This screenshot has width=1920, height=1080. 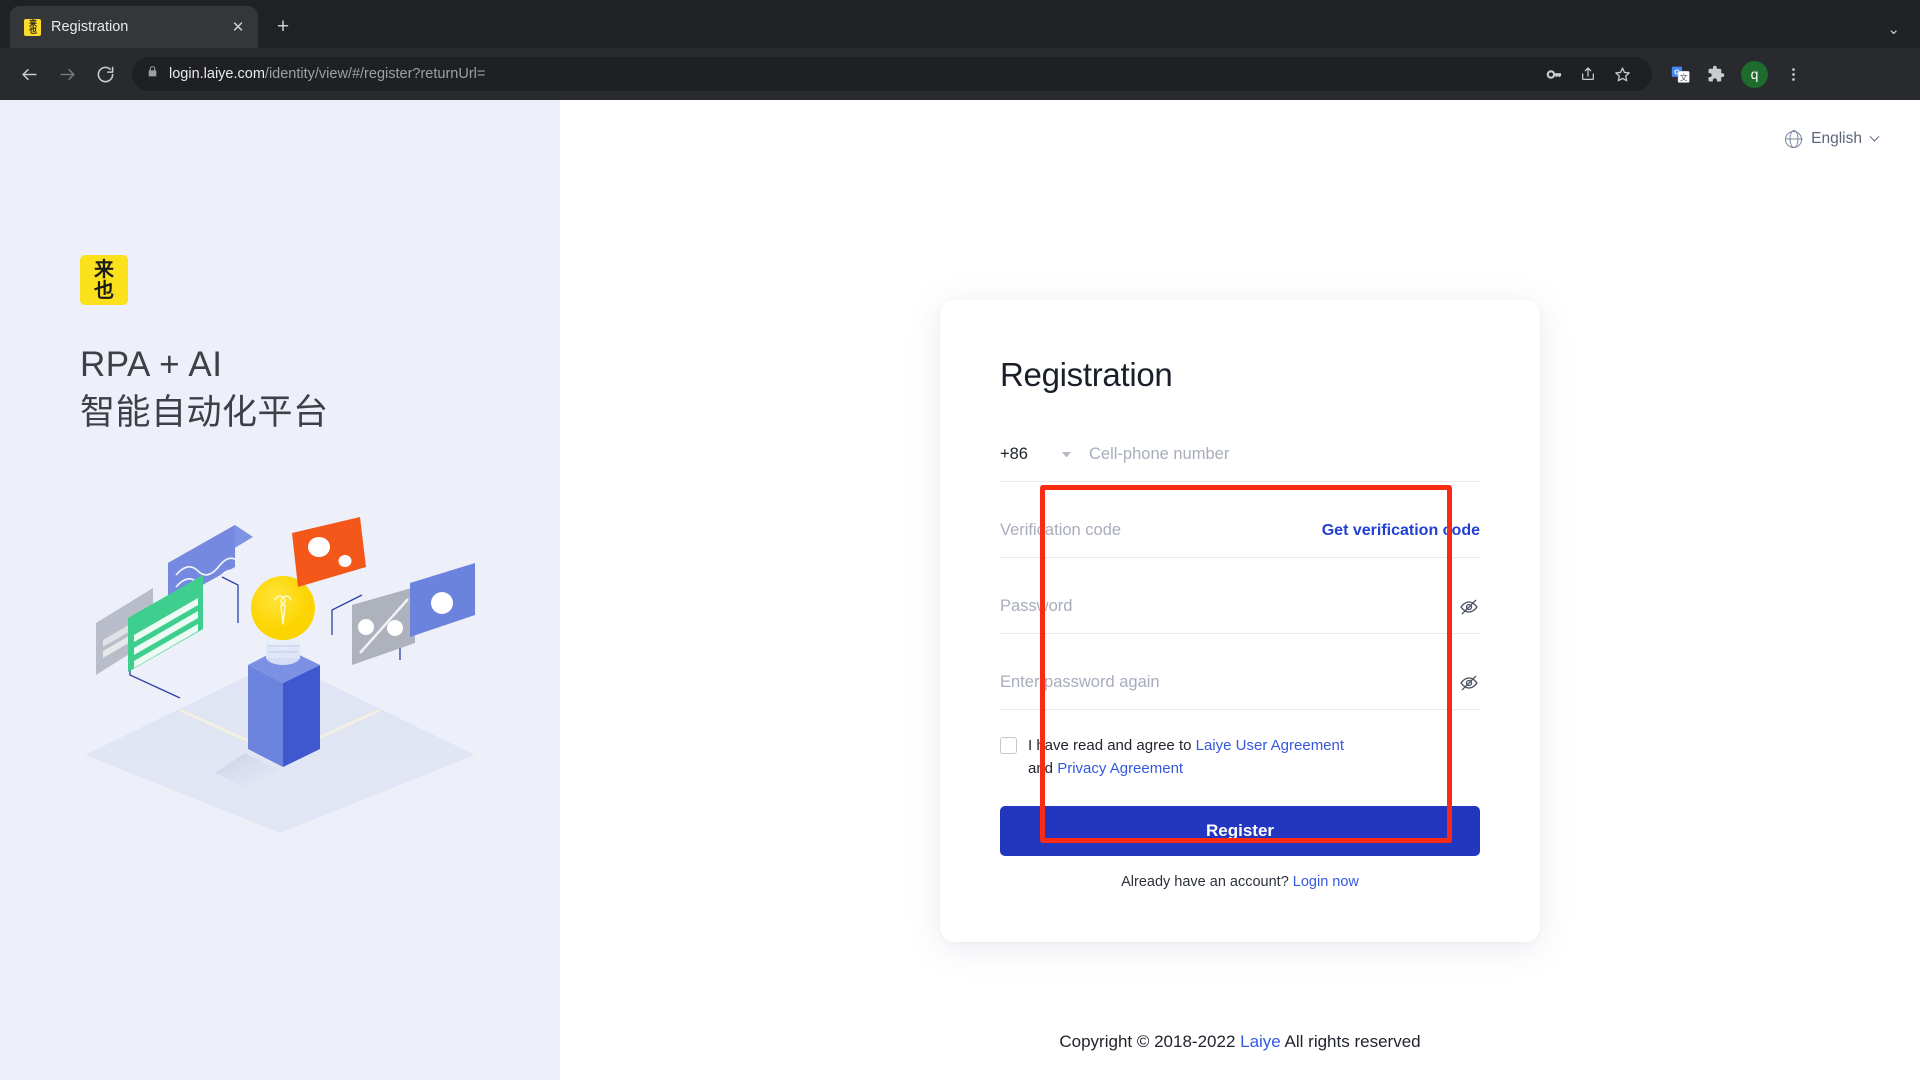 What do you see at coordinates (1350, 1041) in the screenshot?
I see `copyright-suffix: All rights reserved` at bounding box center [1350, 1041].